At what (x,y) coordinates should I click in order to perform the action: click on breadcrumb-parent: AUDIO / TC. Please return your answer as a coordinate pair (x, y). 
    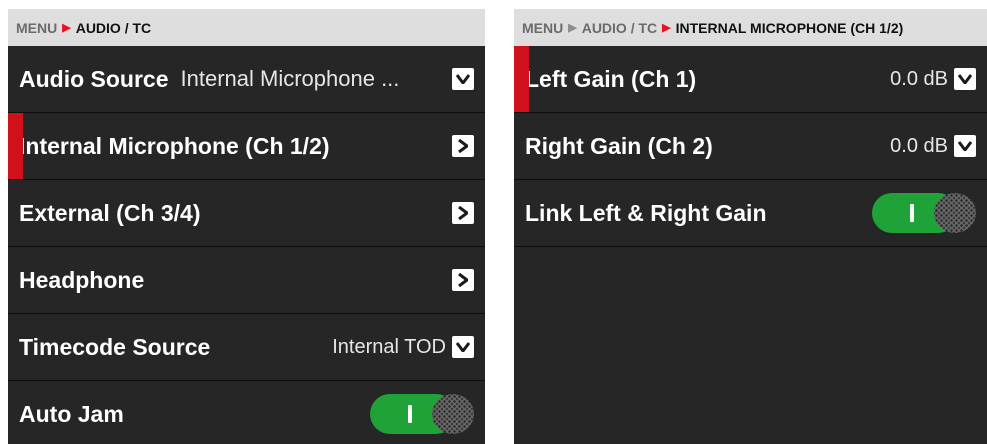
    Looking at the image, I should click on (619, 28).